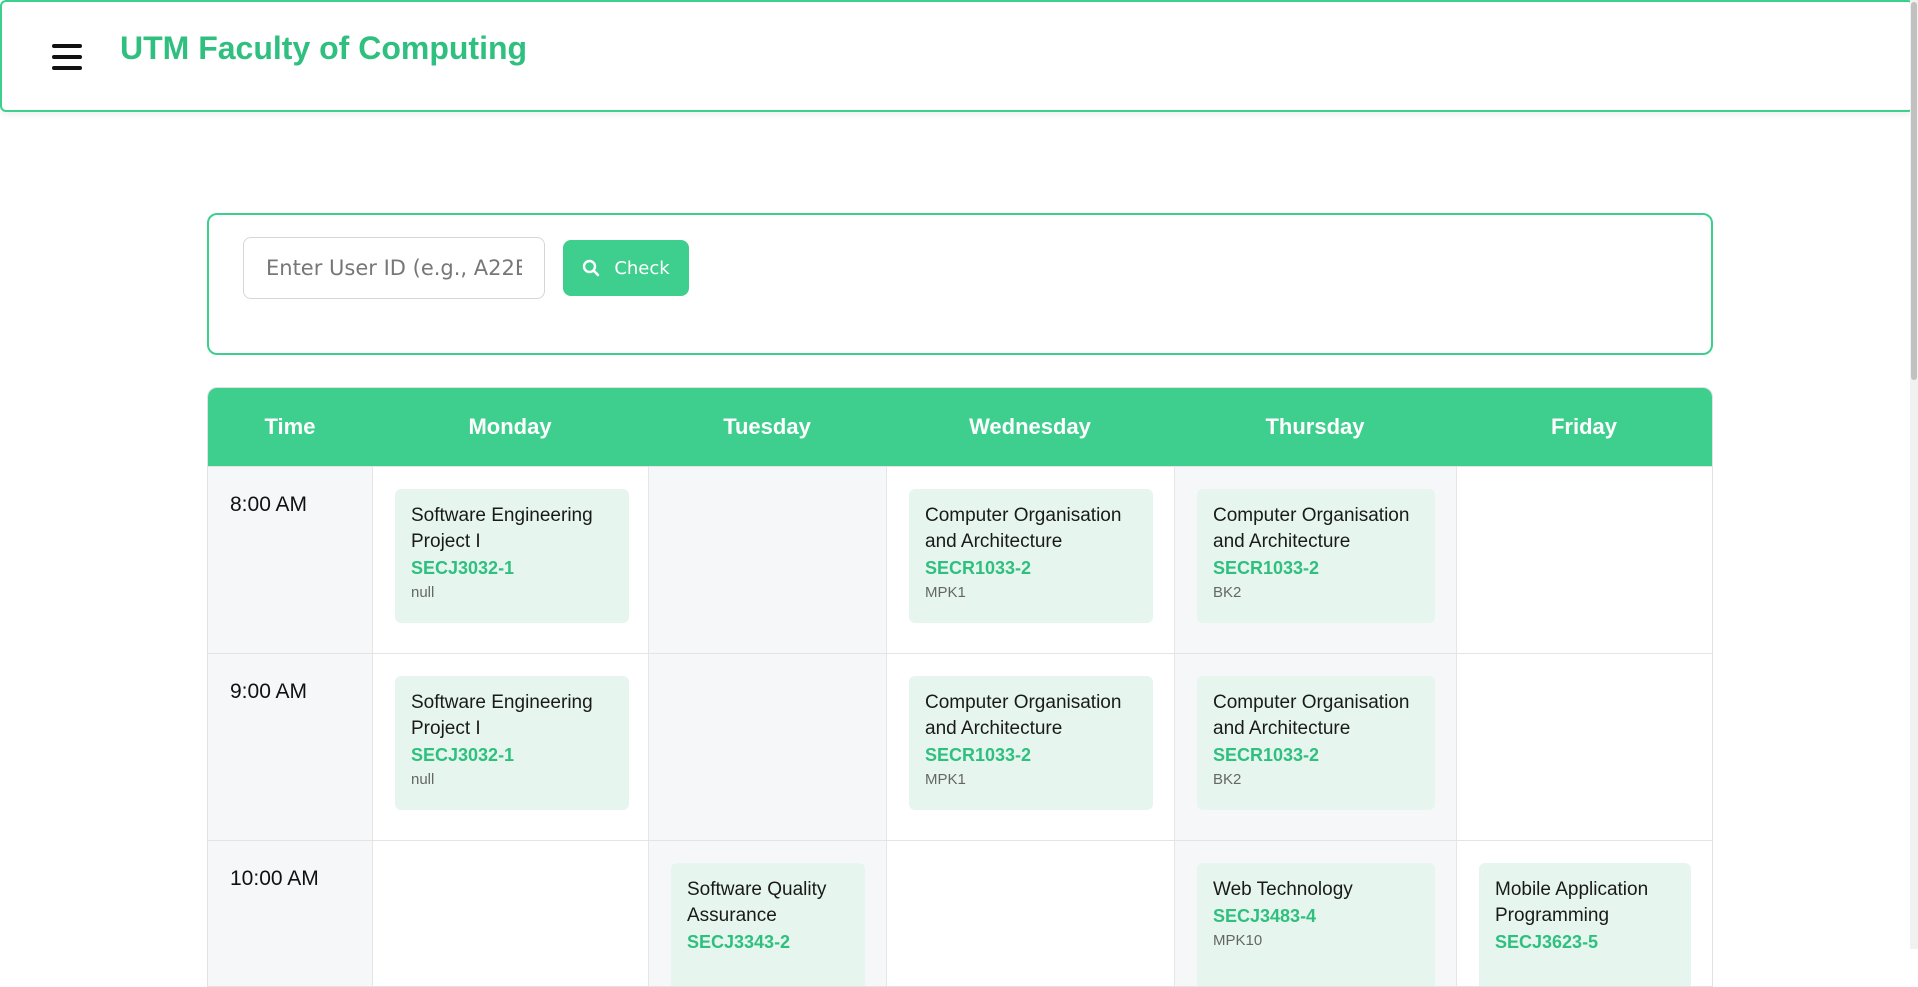 The image size is (1918, 987). What do you see at coordinates (1572, 902) in the screenshot?
I see `course-name: Mobile Application Programming` at bounding box center [1572, 902].